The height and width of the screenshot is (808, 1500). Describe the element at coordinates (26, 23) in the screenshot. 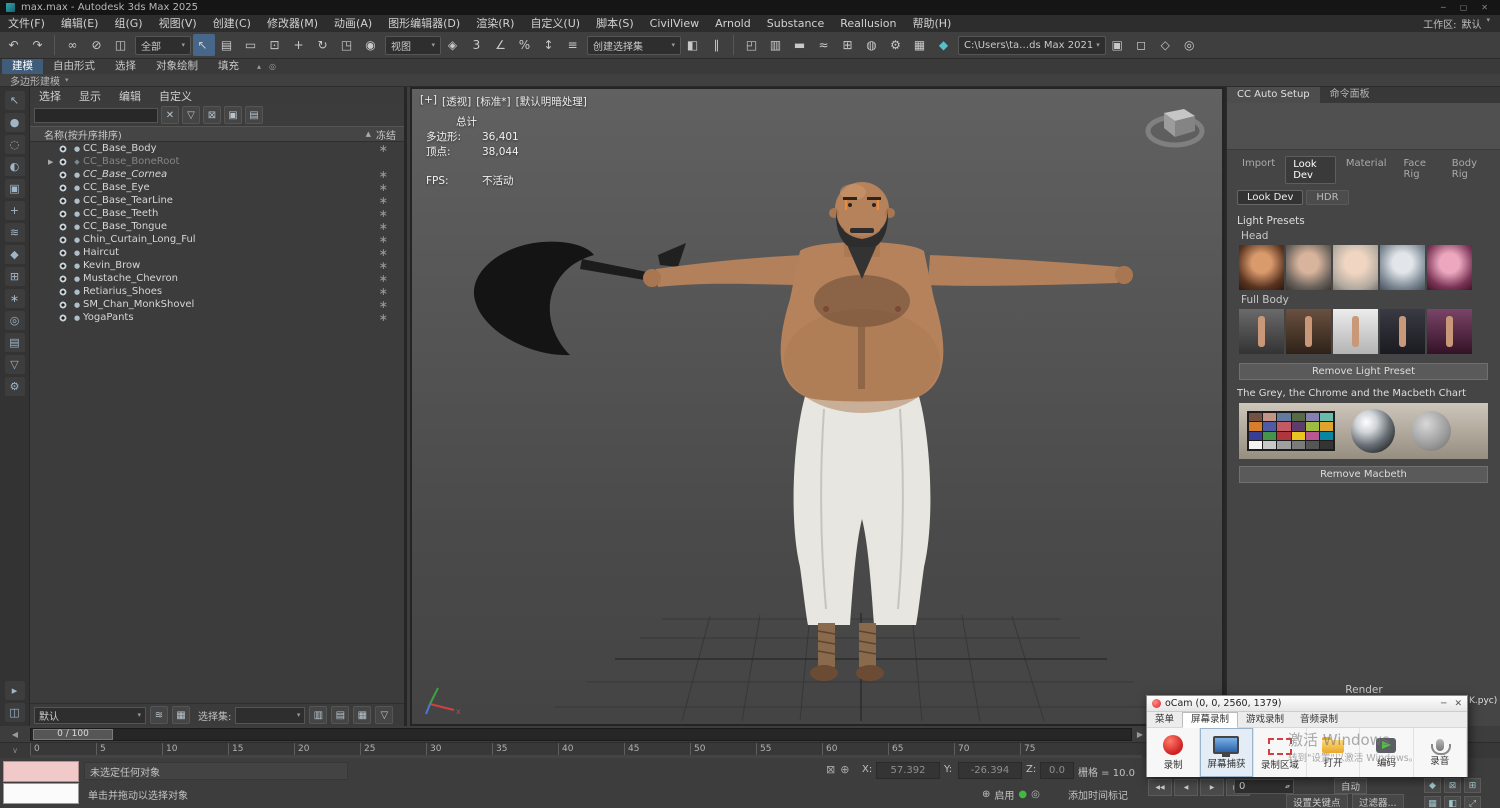

I see `menu-item: 文件(F)` at that location.